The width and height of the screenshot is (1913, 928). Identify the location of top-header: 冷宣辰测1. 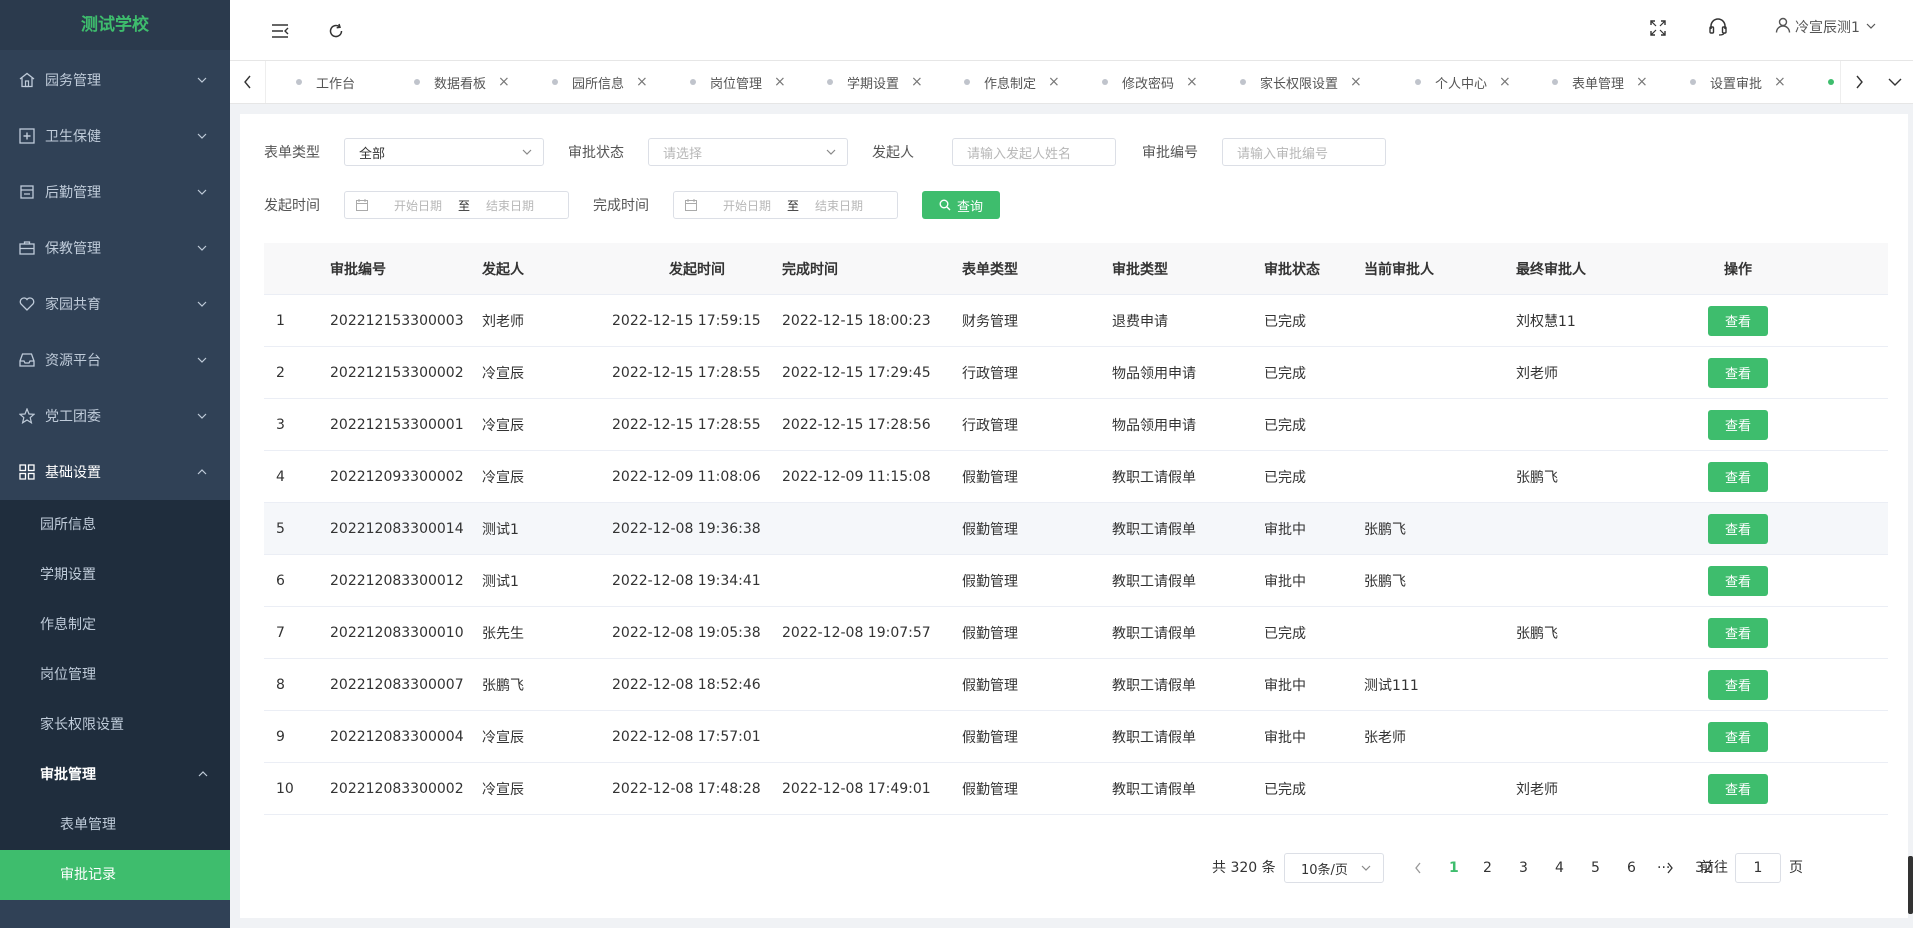
(1071, 30).